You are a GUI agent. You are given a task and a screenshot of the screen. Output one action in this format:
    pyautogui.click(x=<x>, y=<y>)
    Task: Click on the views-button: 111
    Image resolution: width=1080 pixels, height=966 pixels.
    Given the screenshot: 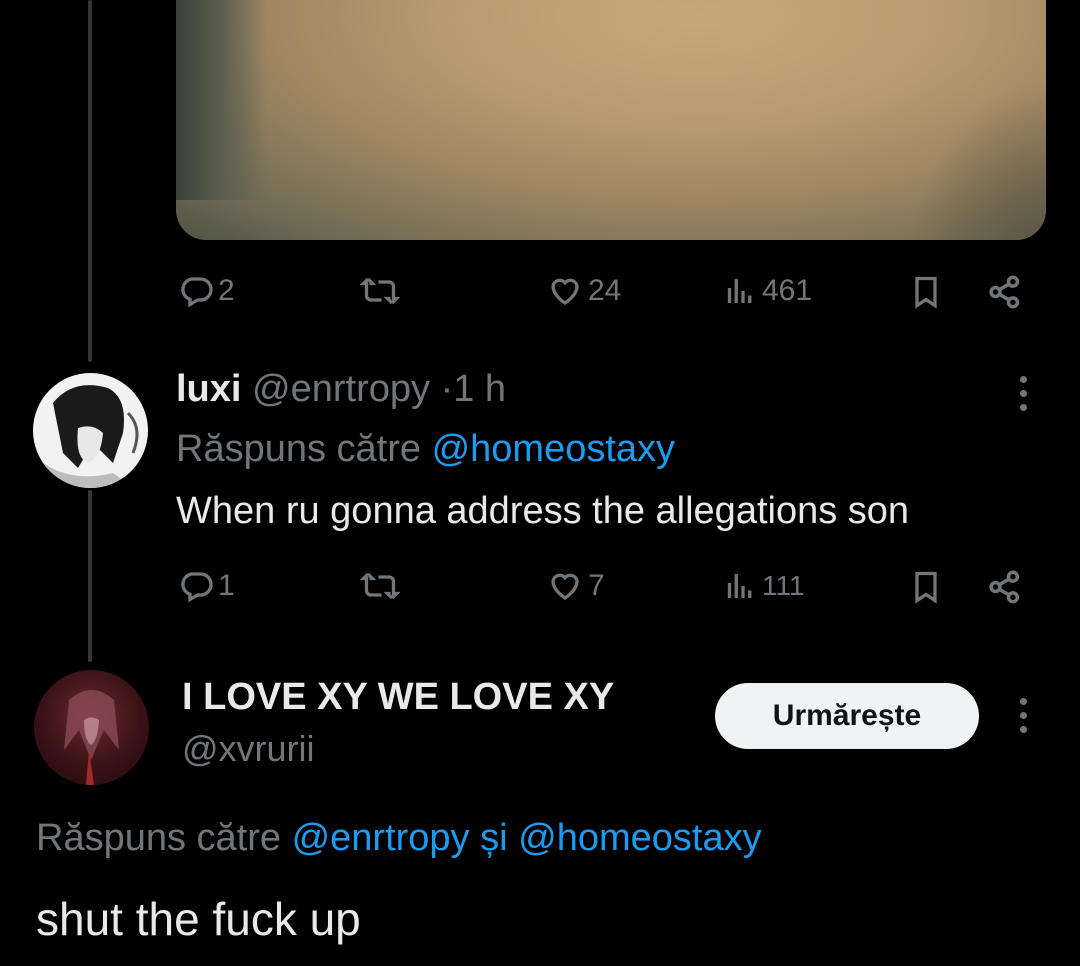 What is the action you would take?
    pyautogui.click(x=763, y=586)
    